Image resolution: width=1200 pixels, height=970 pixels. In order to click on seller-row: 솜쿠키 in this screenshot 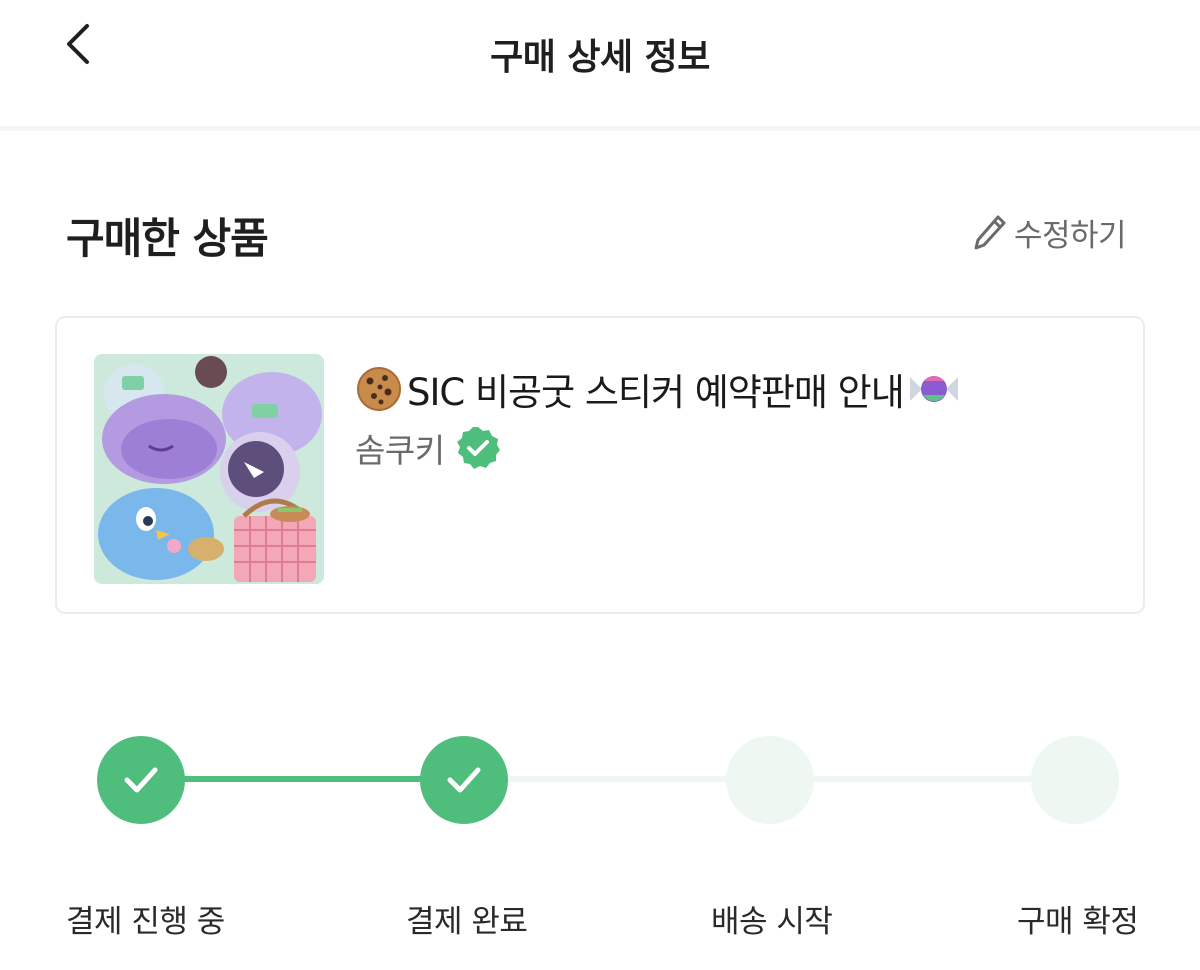, I will do `click(428, 448)`.